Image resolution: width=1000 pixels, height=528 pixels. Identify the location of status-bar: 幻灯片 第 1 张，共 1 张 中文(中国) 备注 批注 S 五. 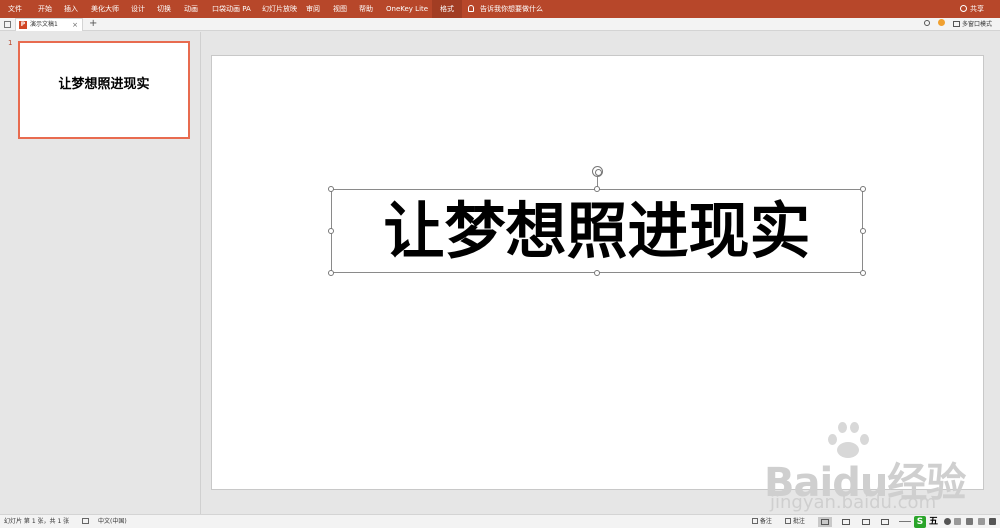
(500, 521).